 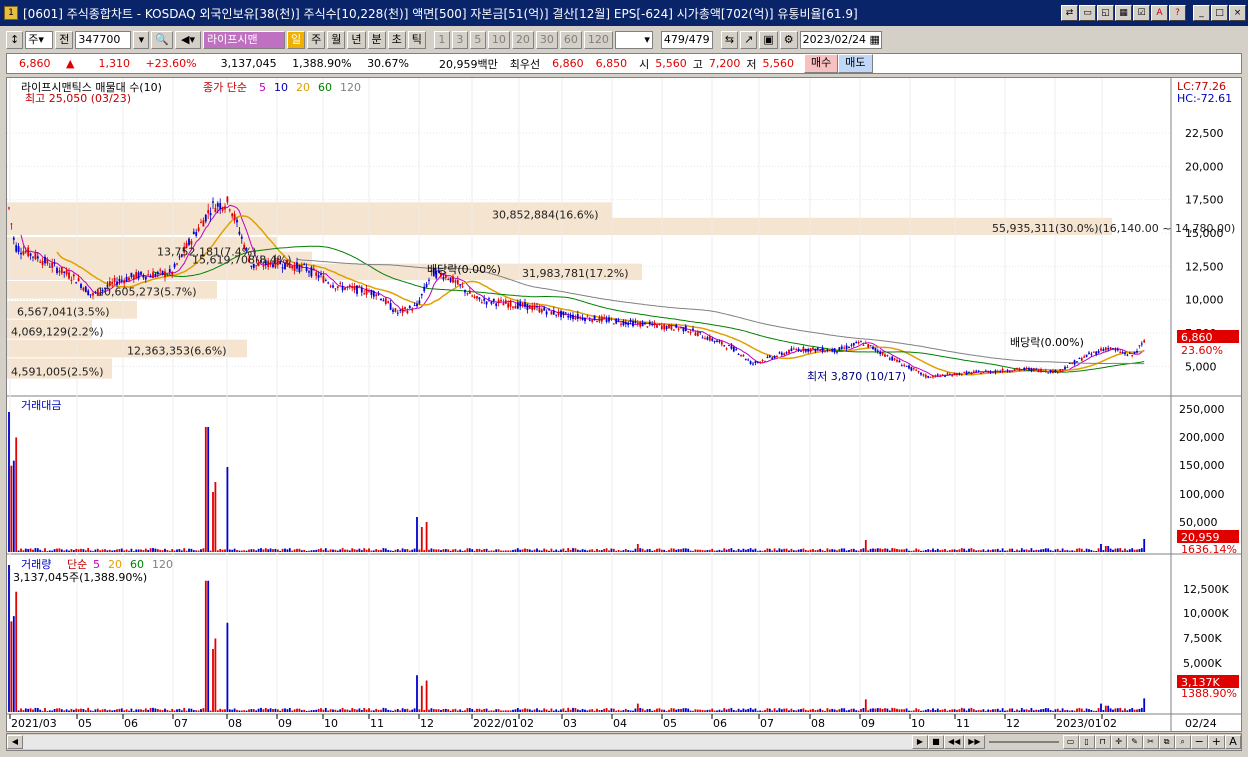 What do you see at coordinates (788, 40) in the screenshot?
I see `settings-icon: ⚙` at bounding box center [788, 40].